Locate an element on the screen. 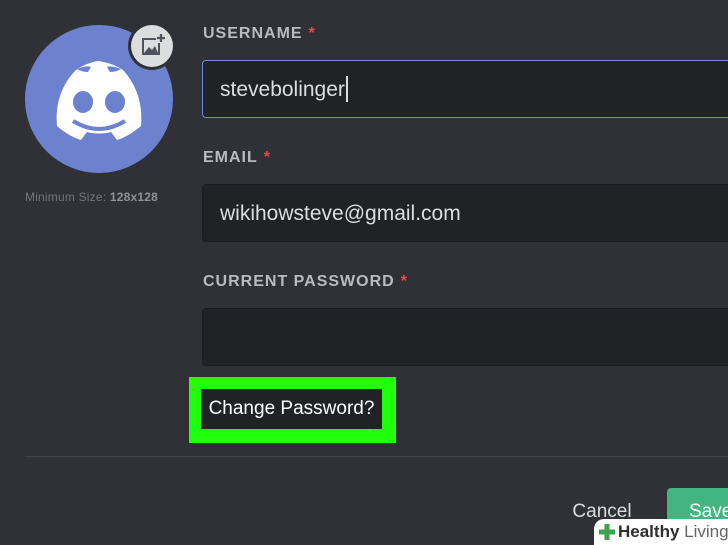 Image resolution: width=728 pixels, height=545 pixels. footer-divider is located at coordinates (376, 456).